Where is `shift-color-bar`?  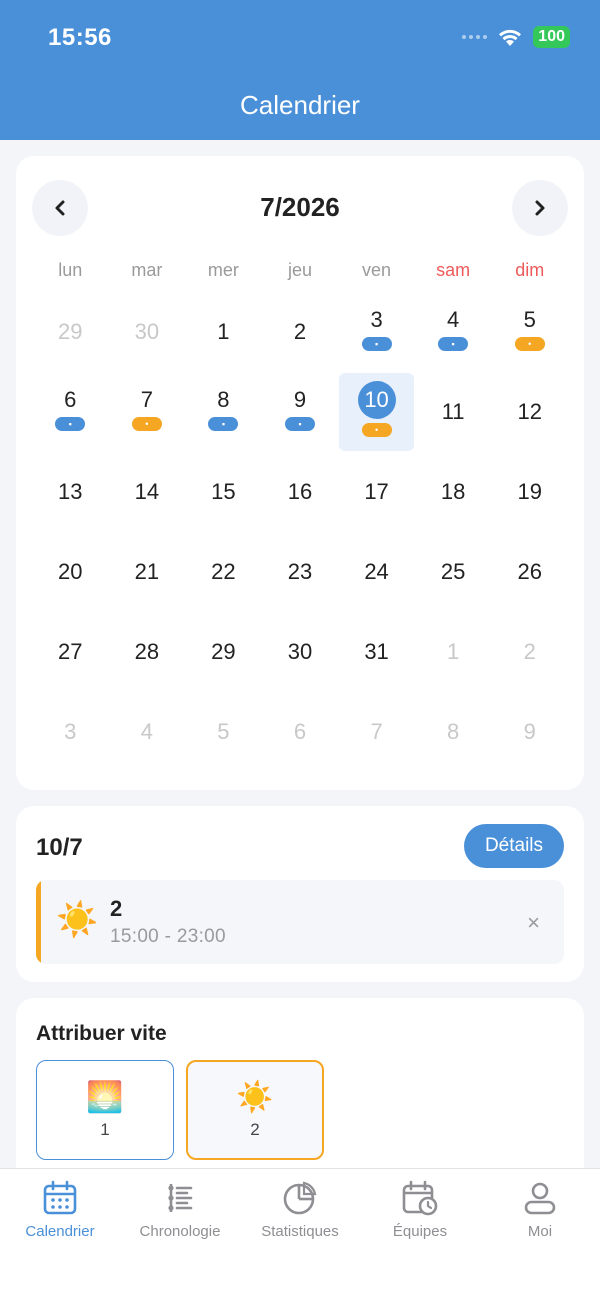 shift-color-bar is located at coordinates (38, 922).